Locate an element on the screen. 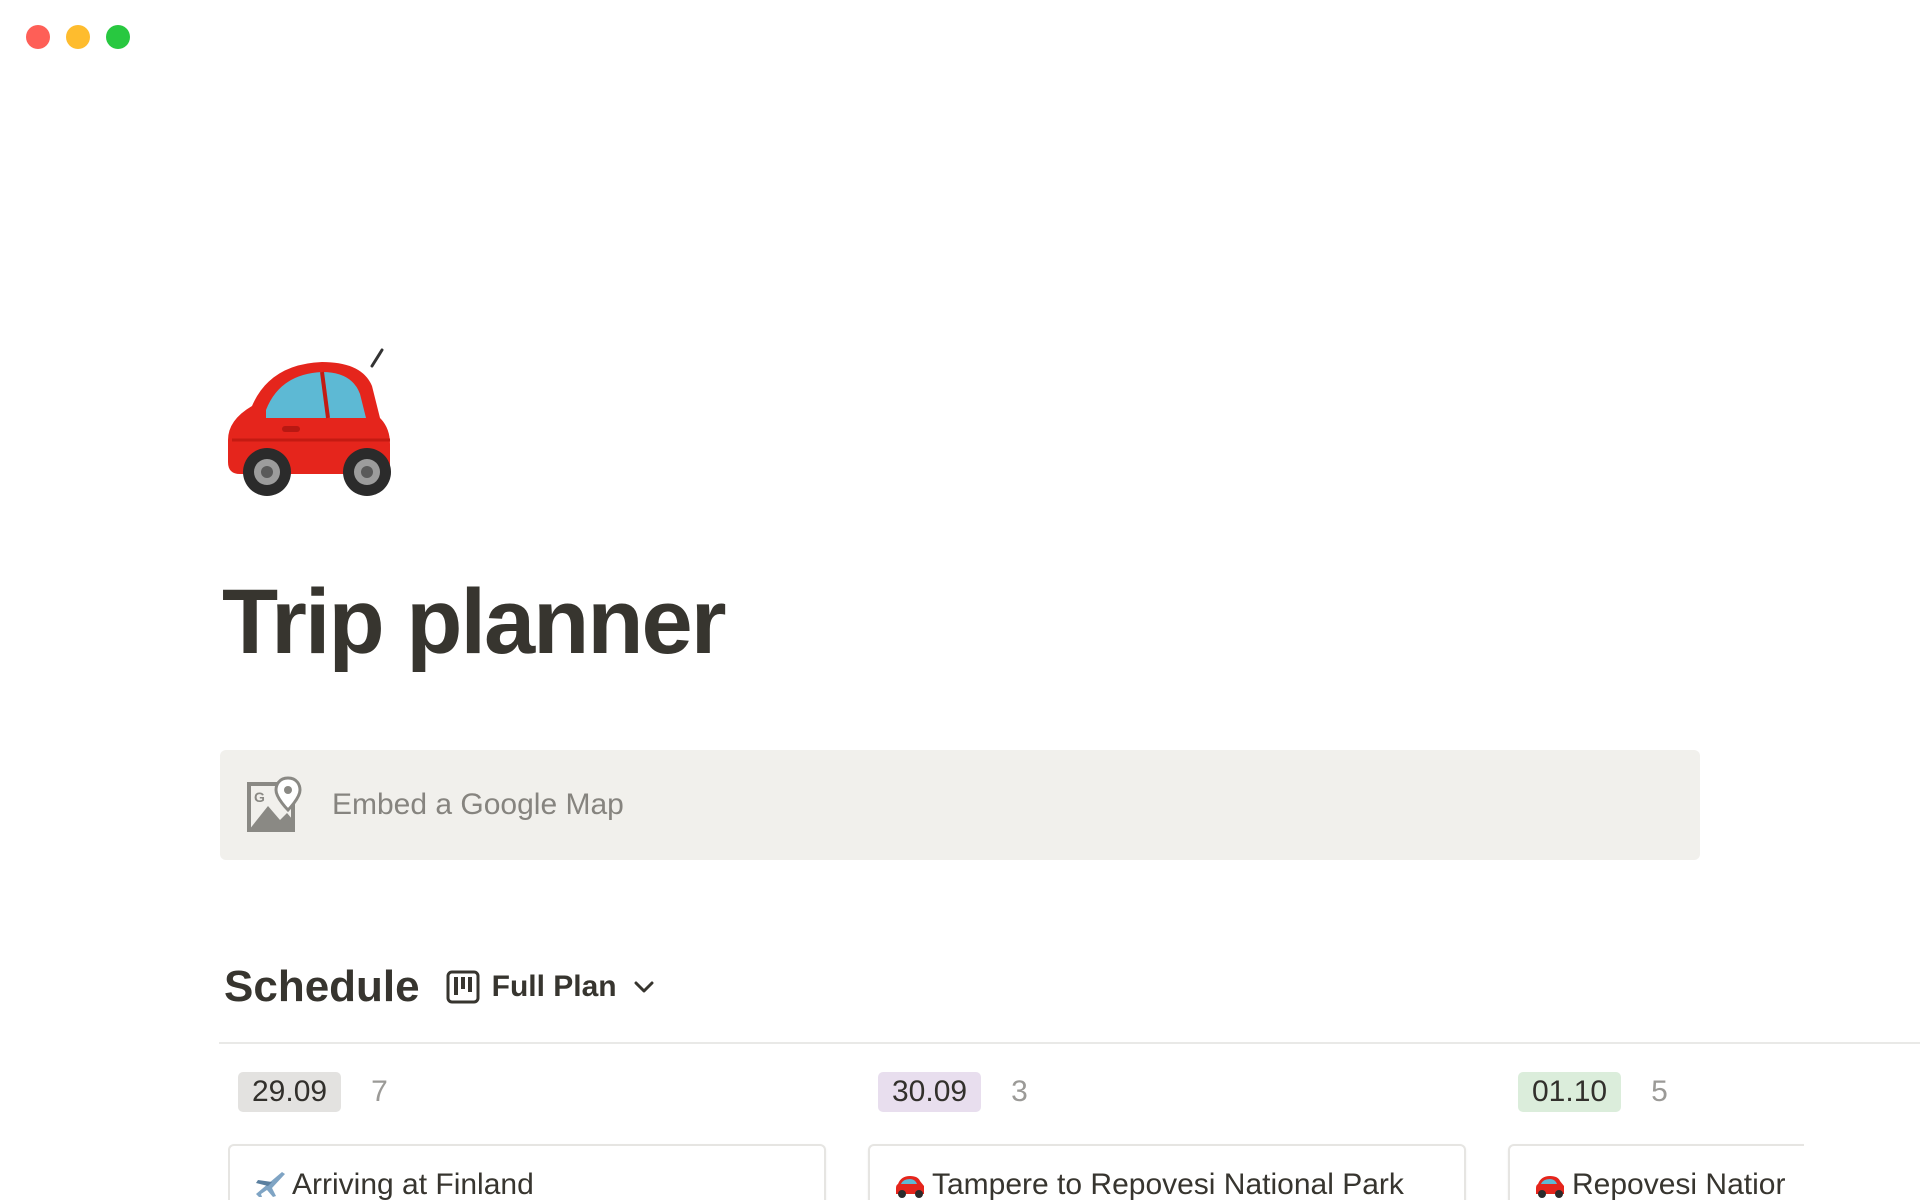 The image size is (1920, 1200). board-card: Repovesi Natior is located at coordinates (1656, 1172).